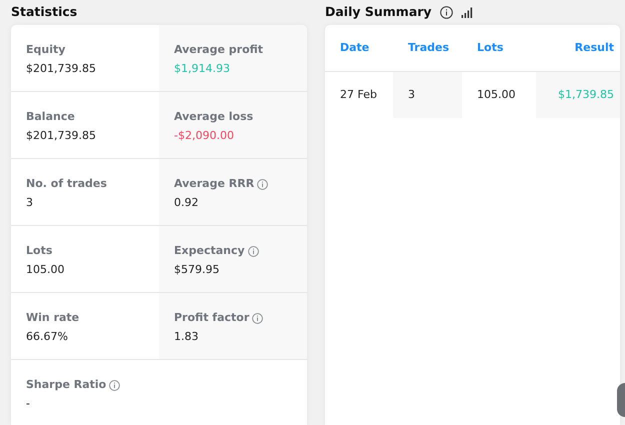 This screenshot has height=425, width=625. I want to click on table-cell-text: 27 Feb, so click(358, 94).